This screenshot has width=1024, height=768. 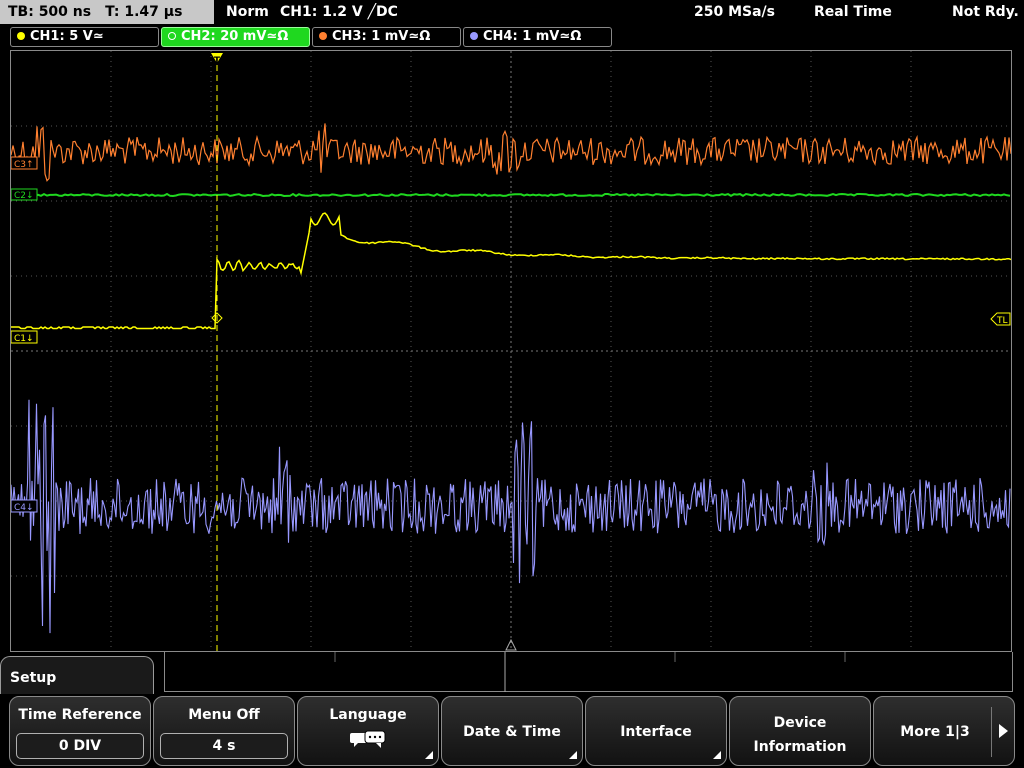 I want to click on ch3-level-marker: C3↑, so click(x=24, y=163).